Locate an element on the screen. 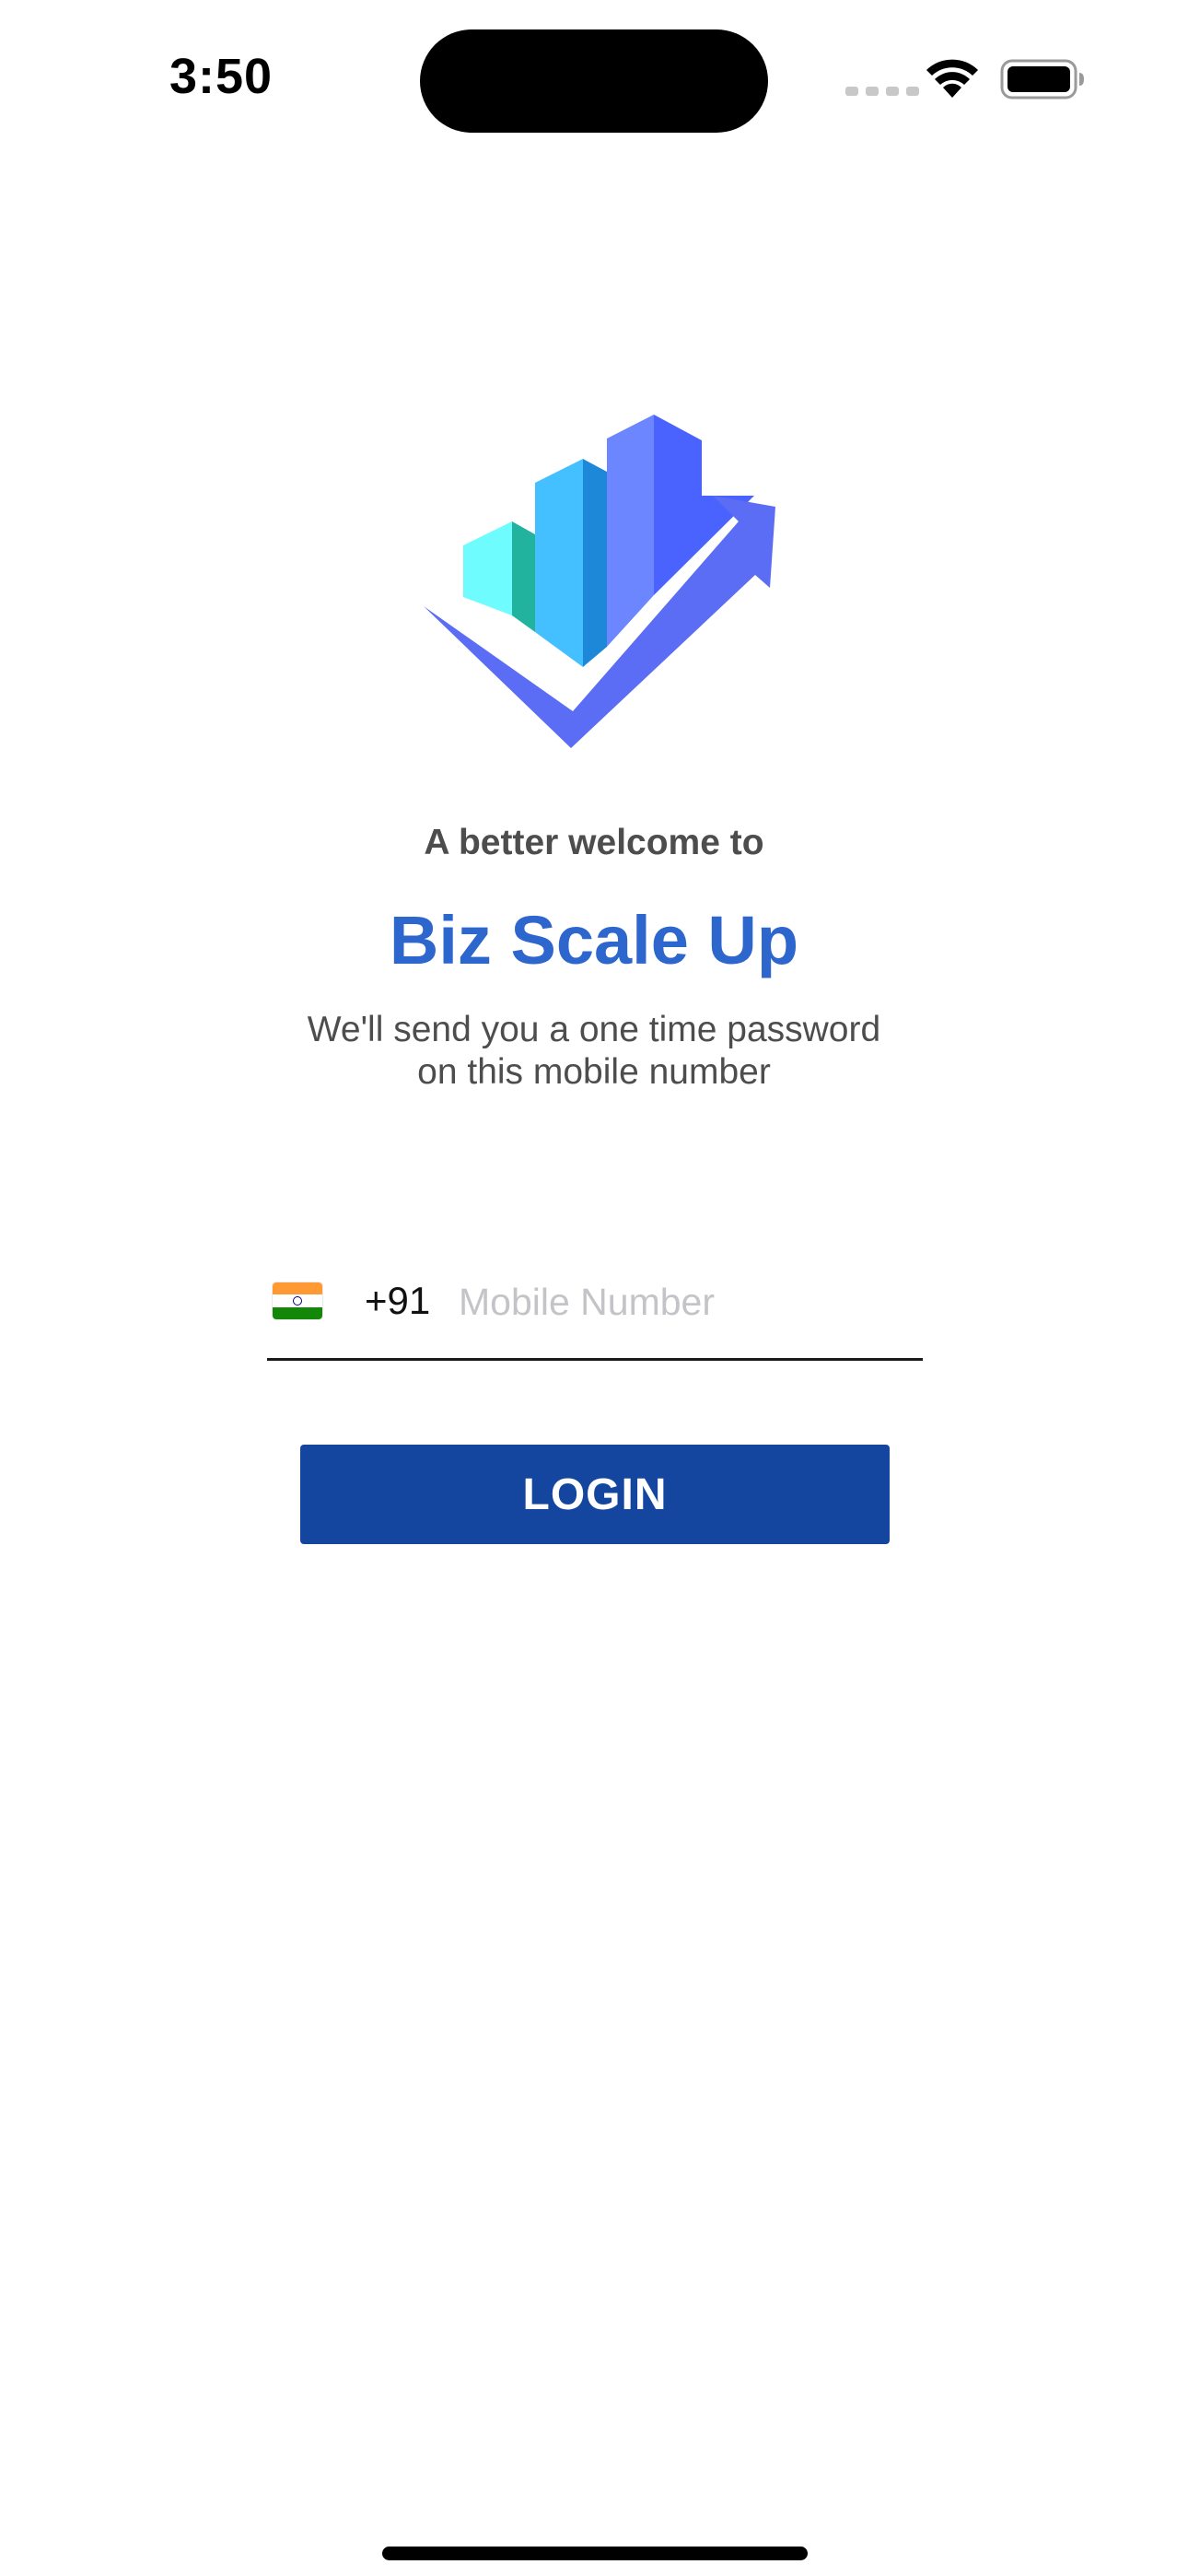 This screenshot has height=2576, width=1188. mobile-number-field: +91 is located at coordinates (595, 1311).